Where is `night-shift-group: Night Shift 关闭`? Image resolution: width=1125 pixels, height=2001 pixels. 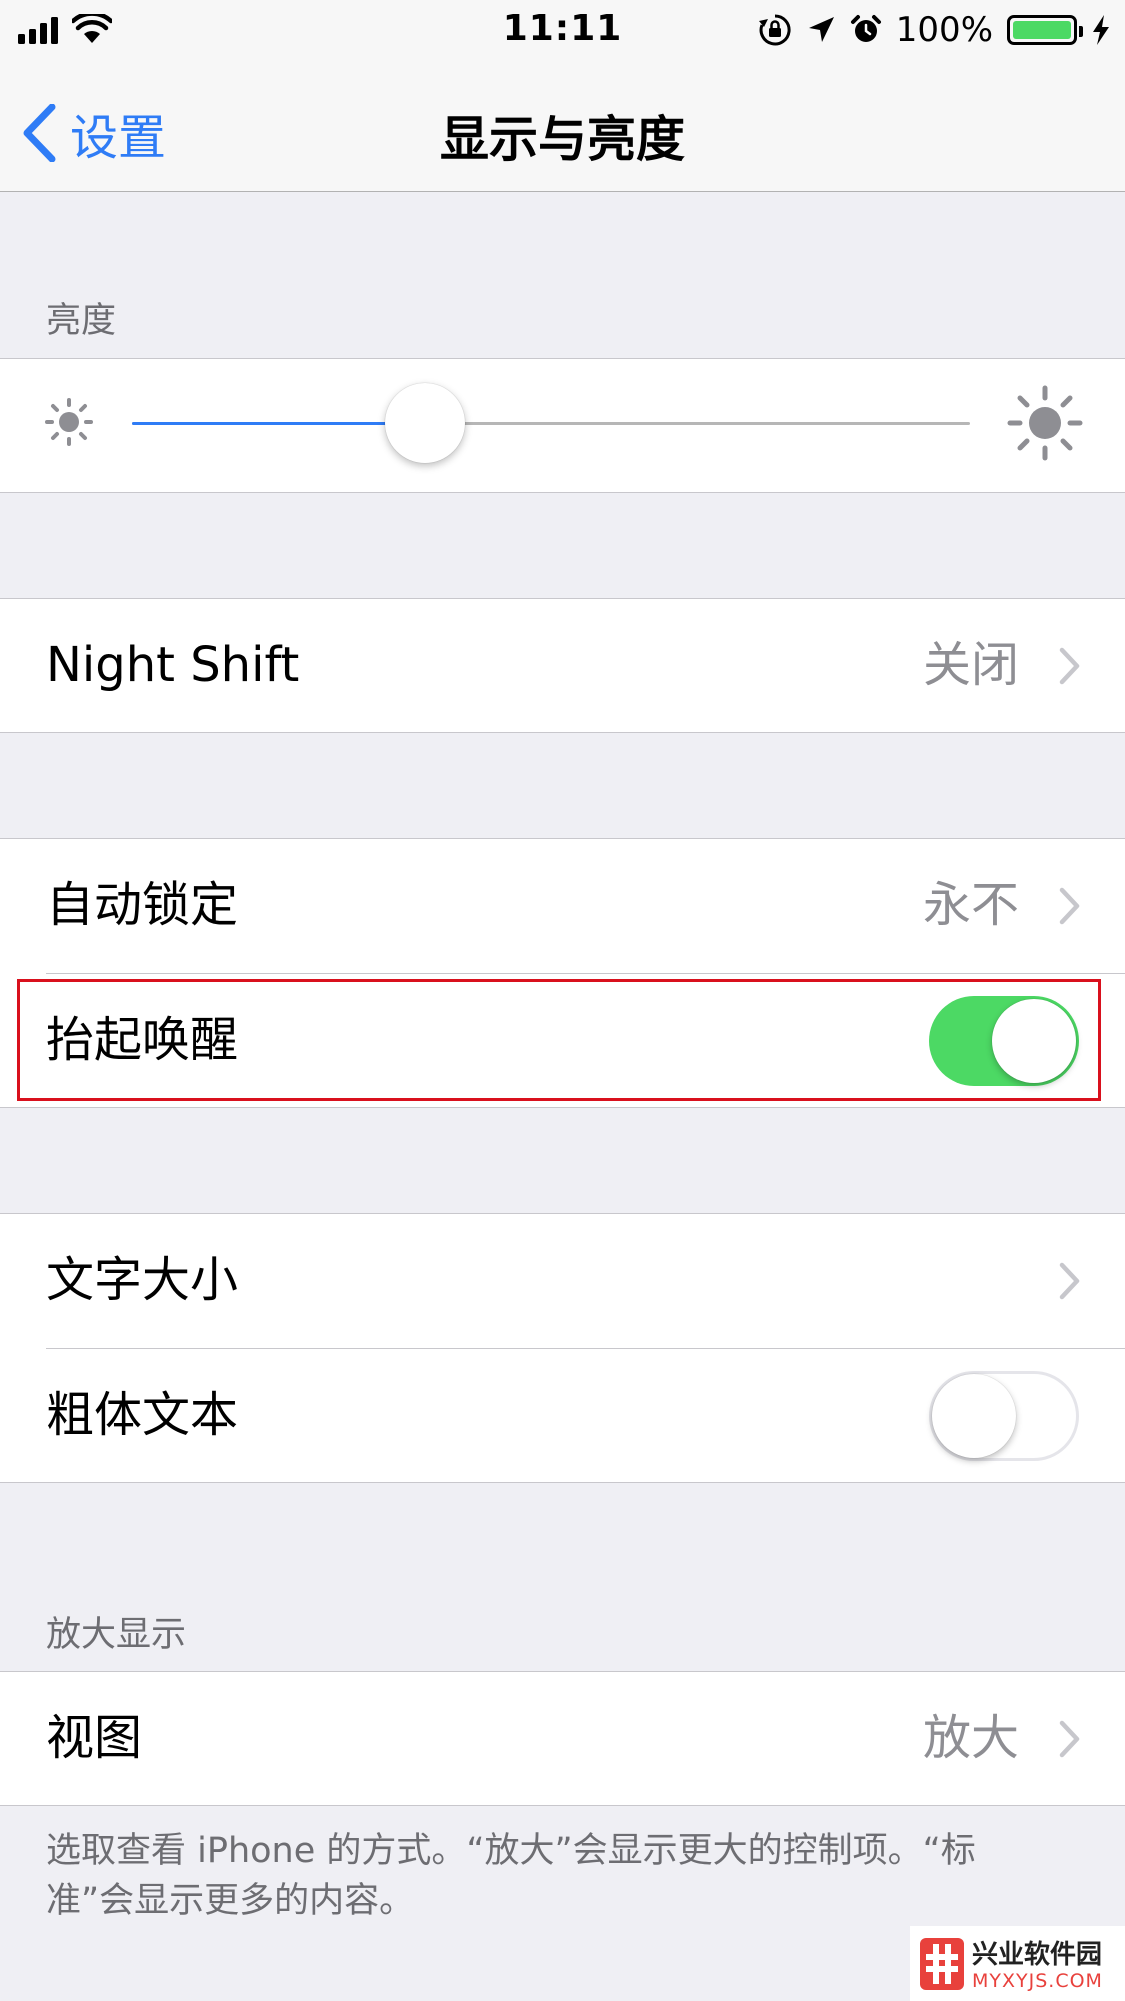
night-shift-group: Night Shift 关闭 is located at coordinates (562, 665).